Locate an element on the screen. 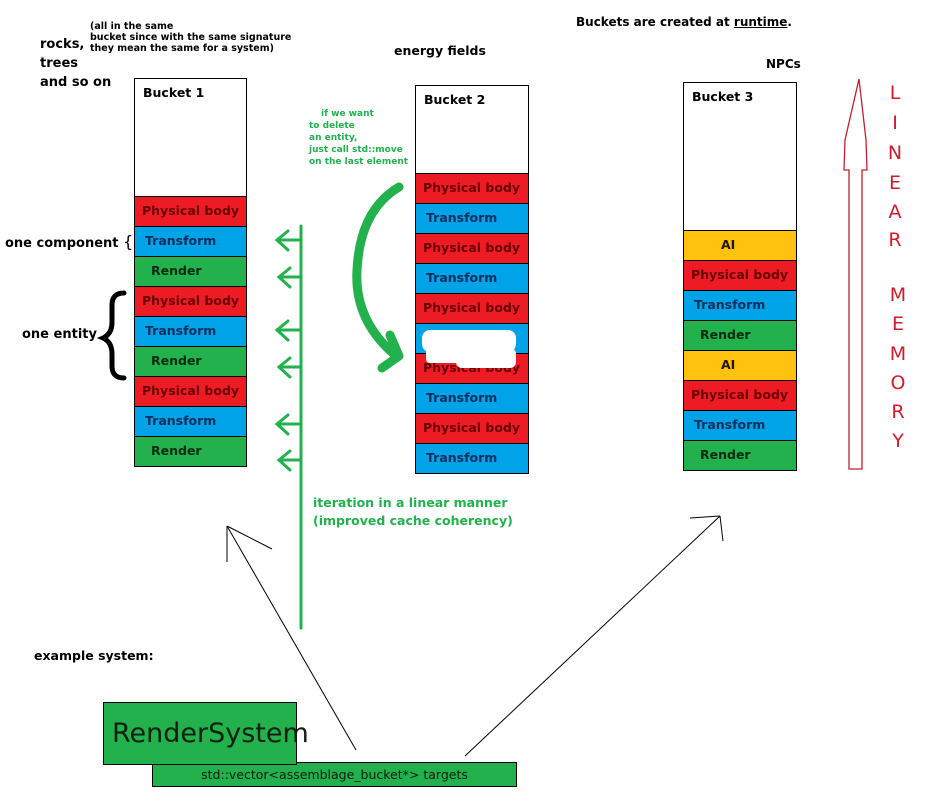  targets-member: std::vector<assemblage_bucket*> targets is located at coordinates (334, 774).